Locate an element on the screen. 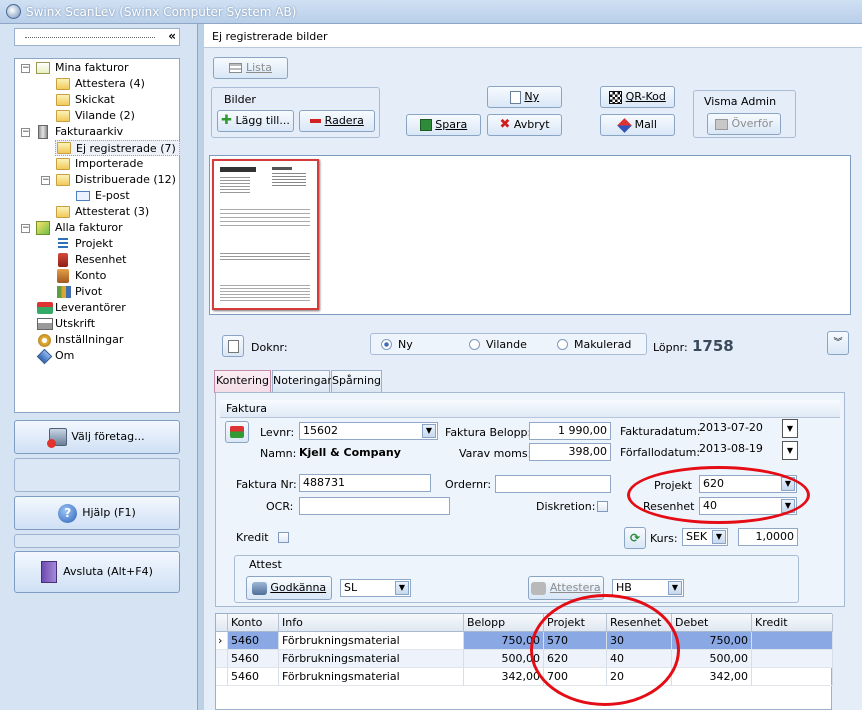 This screenshot has width=862, height=710. row-indicator-header is located at coordinates (222, 623).